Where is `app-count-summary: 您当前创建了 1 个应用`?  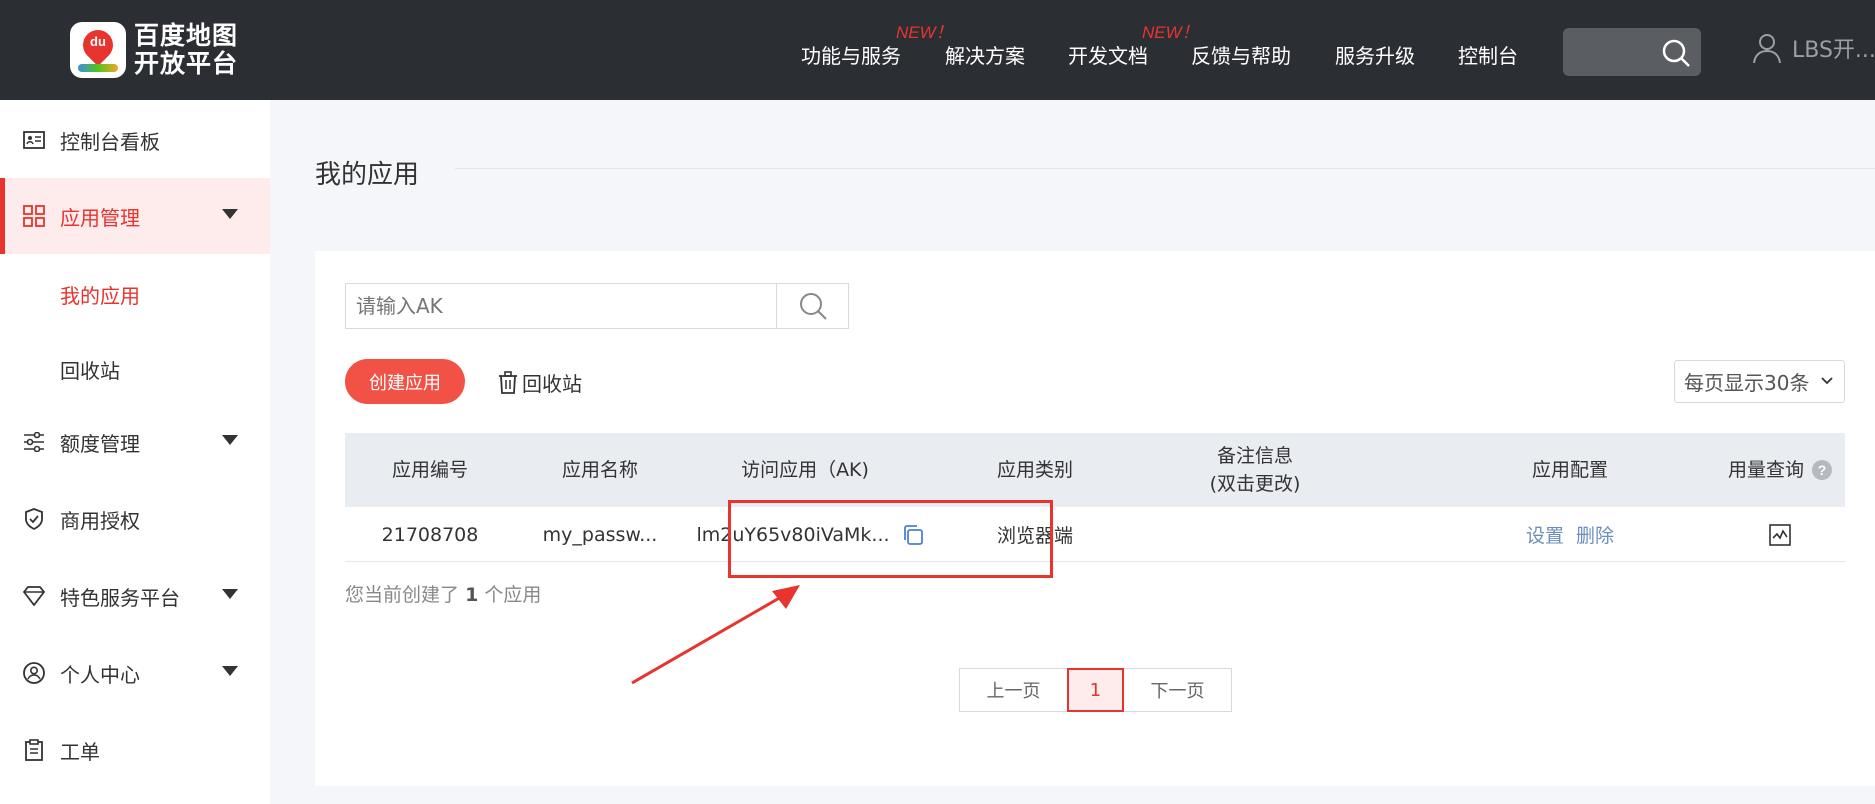
app-count-summary: 您当前创建了 1 个应用 is located at coordinates (443, 593).